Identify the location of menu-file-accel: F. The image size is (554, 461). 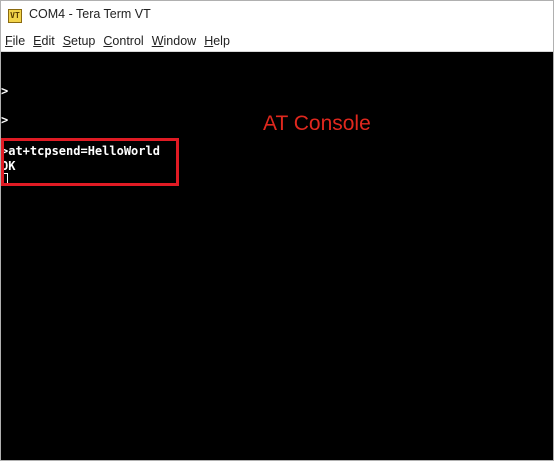
(9, 41).